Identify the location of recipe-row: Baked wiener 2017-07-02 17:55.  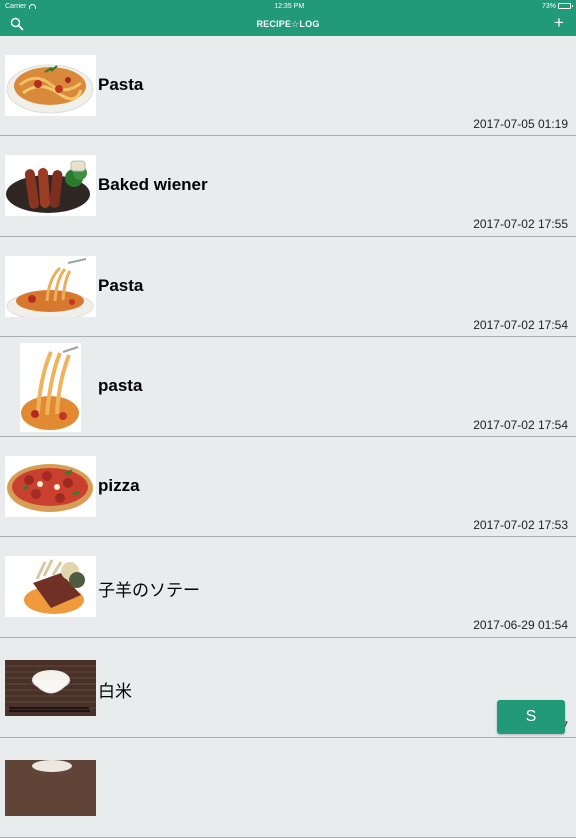
(288, 186).